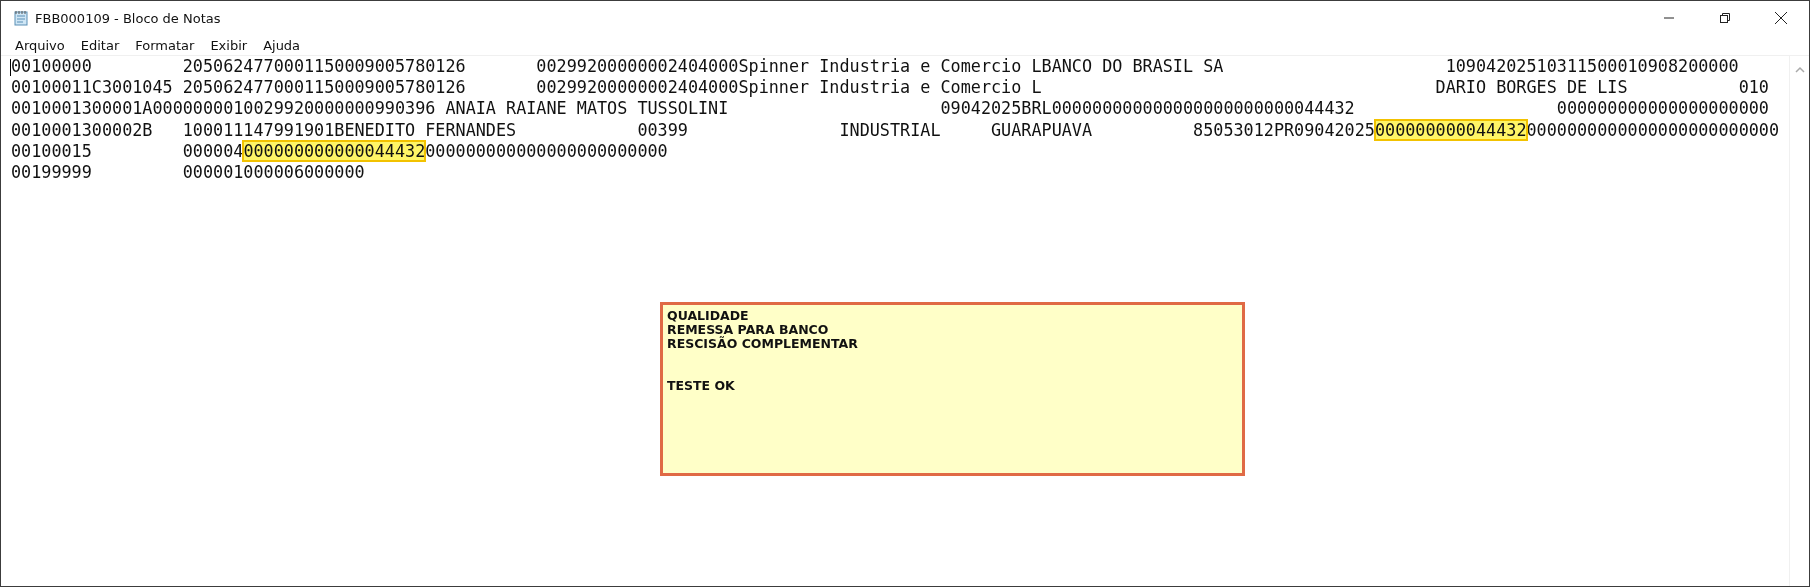 The height and width of the screenshot is (587, 1810). What do you see at coordinates (890, 108) in the screenshot?
I see `text-line: 0010001300001A0000000010029920000000990396 ANAIA RAIANE MATOS TUSSOLINI 09042025BRL000000000000000000000000044432 000000000000000000000` at bounding box center [890, 108].